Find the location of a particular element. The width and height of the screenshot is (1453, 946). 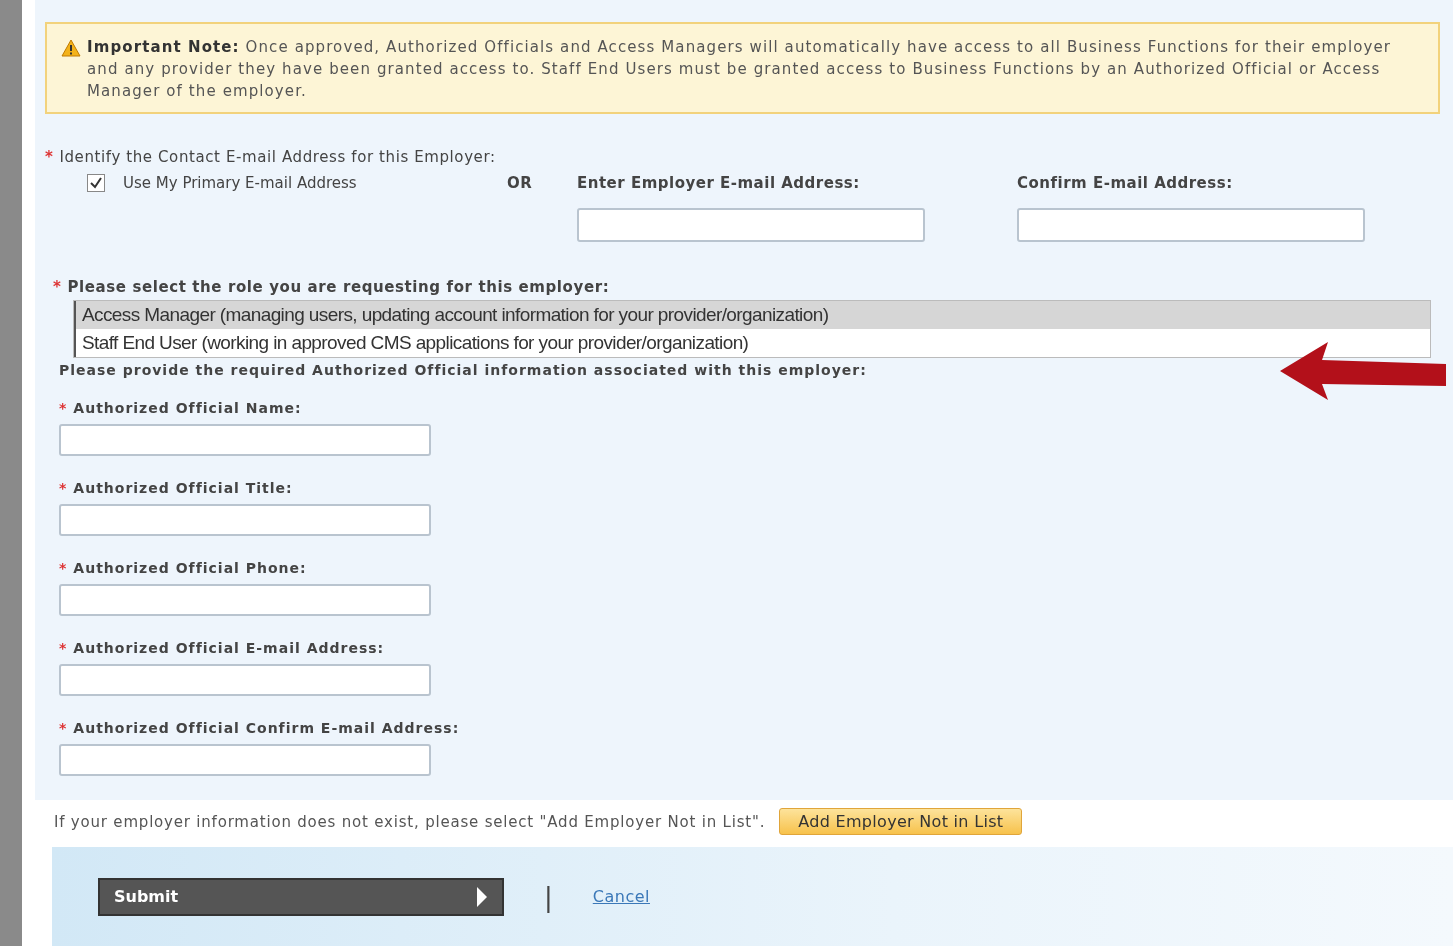

confirm-email-field is located at coordinates (1191, 225).